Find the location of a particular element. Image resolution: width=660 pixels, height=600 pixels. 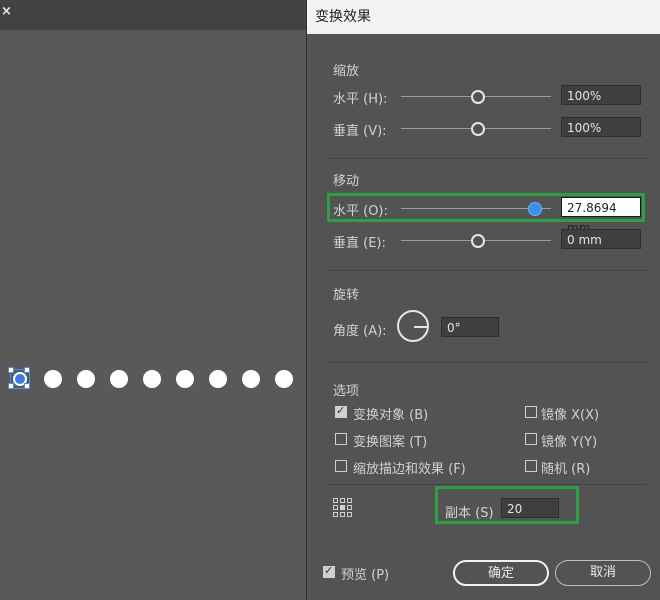

reference-point-locator-icon is located at coordinates (343, 508).